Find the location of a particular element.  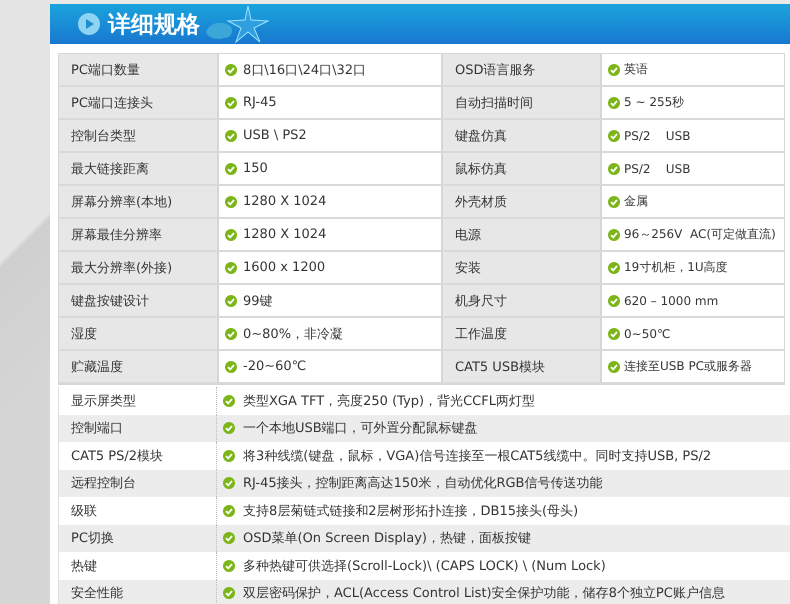

spec-label: 控制台类型 is located at coordinates (138, 135).